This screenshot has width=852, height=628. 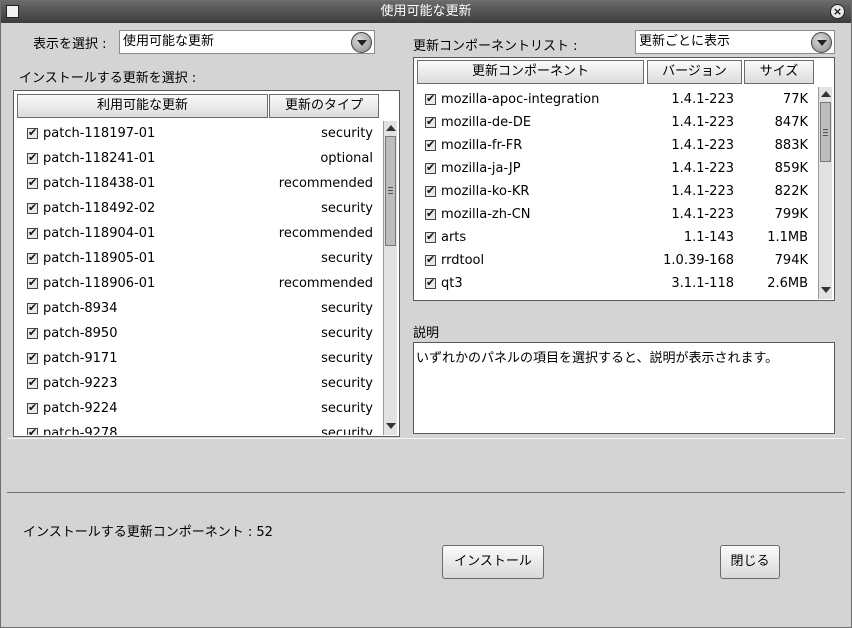 I want to click on table-row: patch-118905-01 security, so click(x=198, y=258).